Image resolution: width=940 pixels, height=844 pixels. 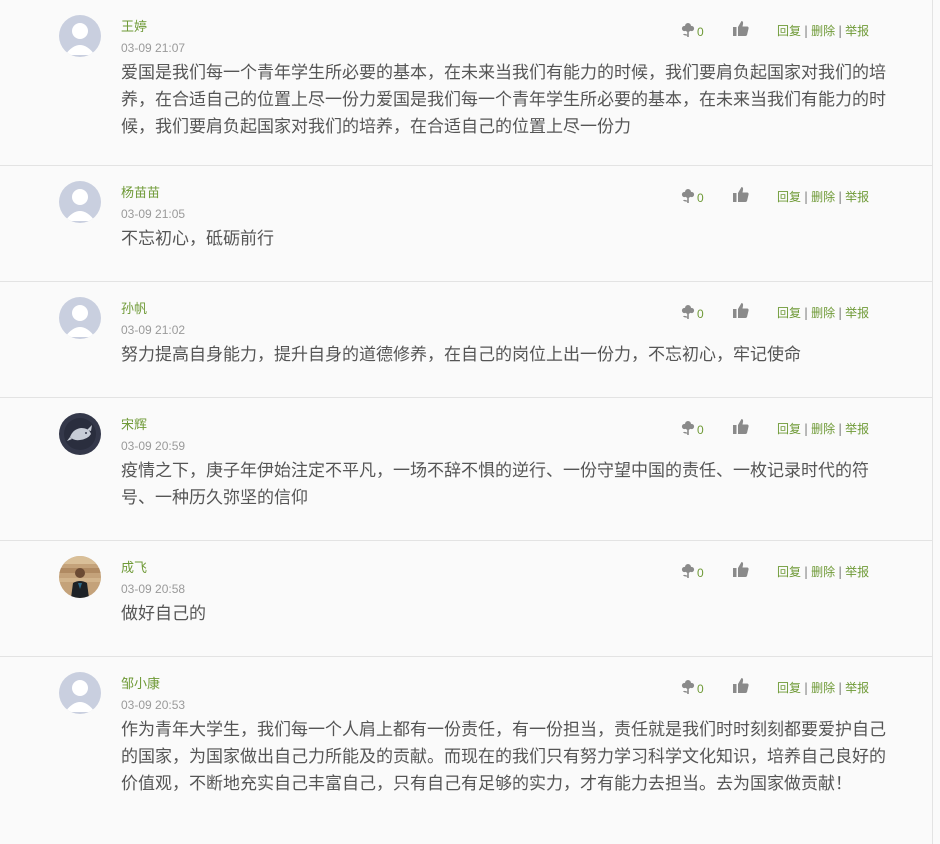 I want to click on author-name: 宋辉, so click(x=134, y=426).